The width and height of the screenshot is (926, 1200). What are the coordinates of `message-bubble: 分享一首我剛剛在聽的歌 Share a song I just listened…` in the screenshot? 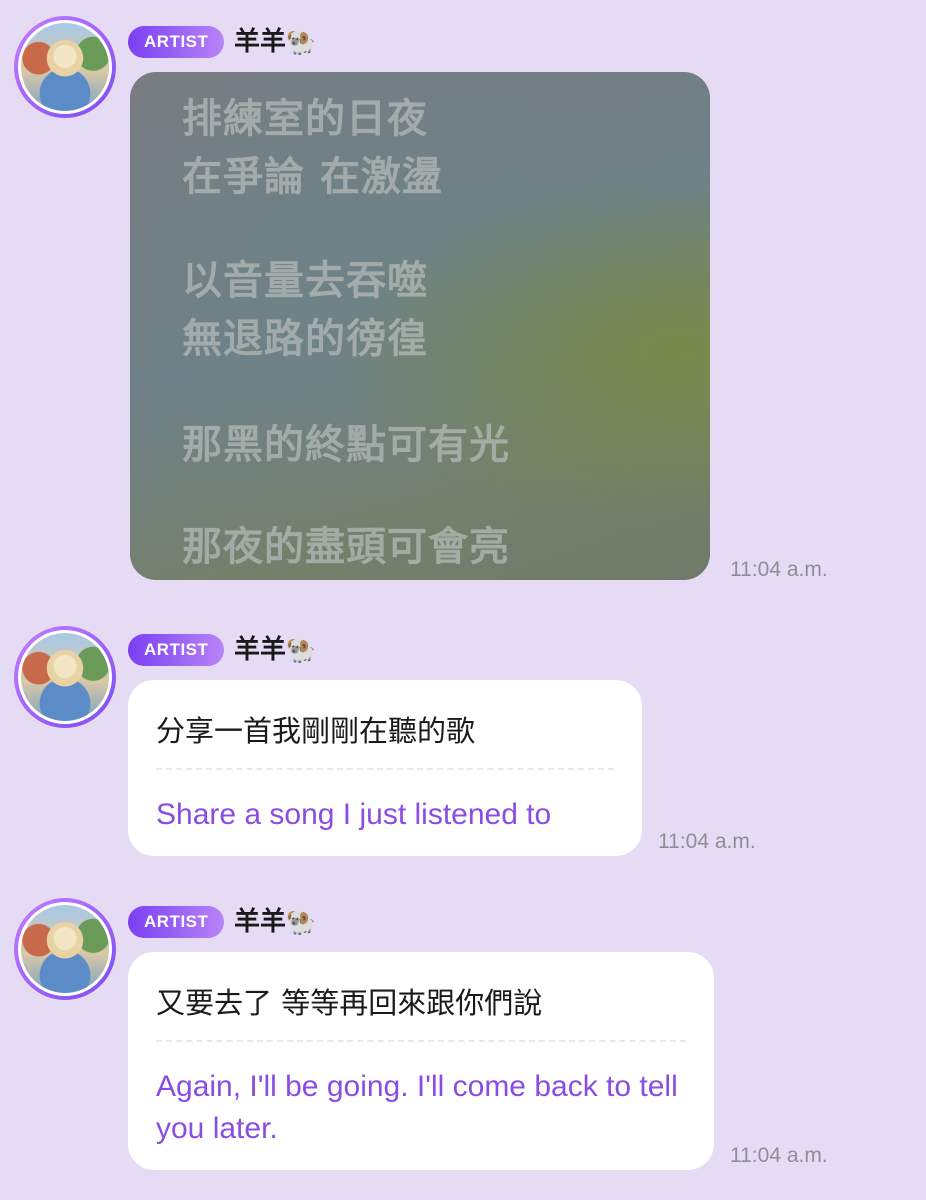 It's located at (385, 768).